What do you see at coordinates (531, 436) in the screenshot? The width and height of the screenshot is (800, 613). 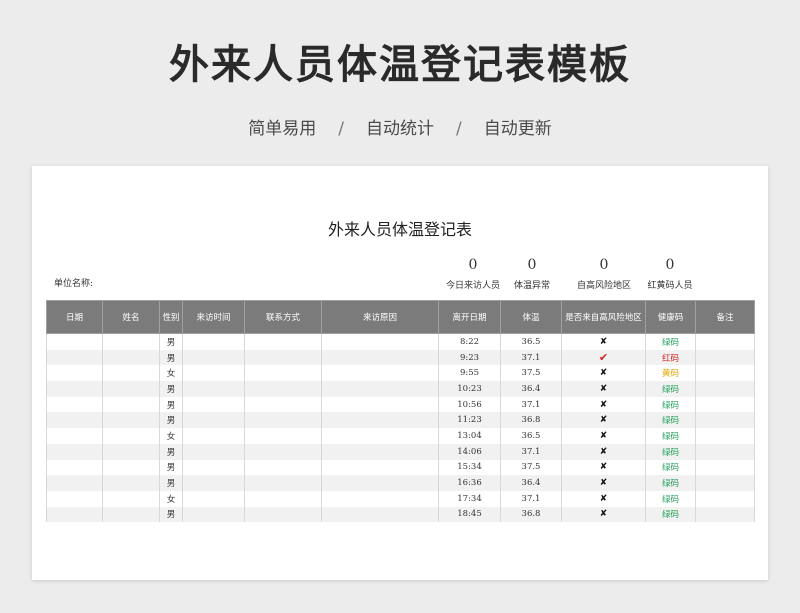 I see `cell-temperature: 36.5` at bounding box center [531, 436].